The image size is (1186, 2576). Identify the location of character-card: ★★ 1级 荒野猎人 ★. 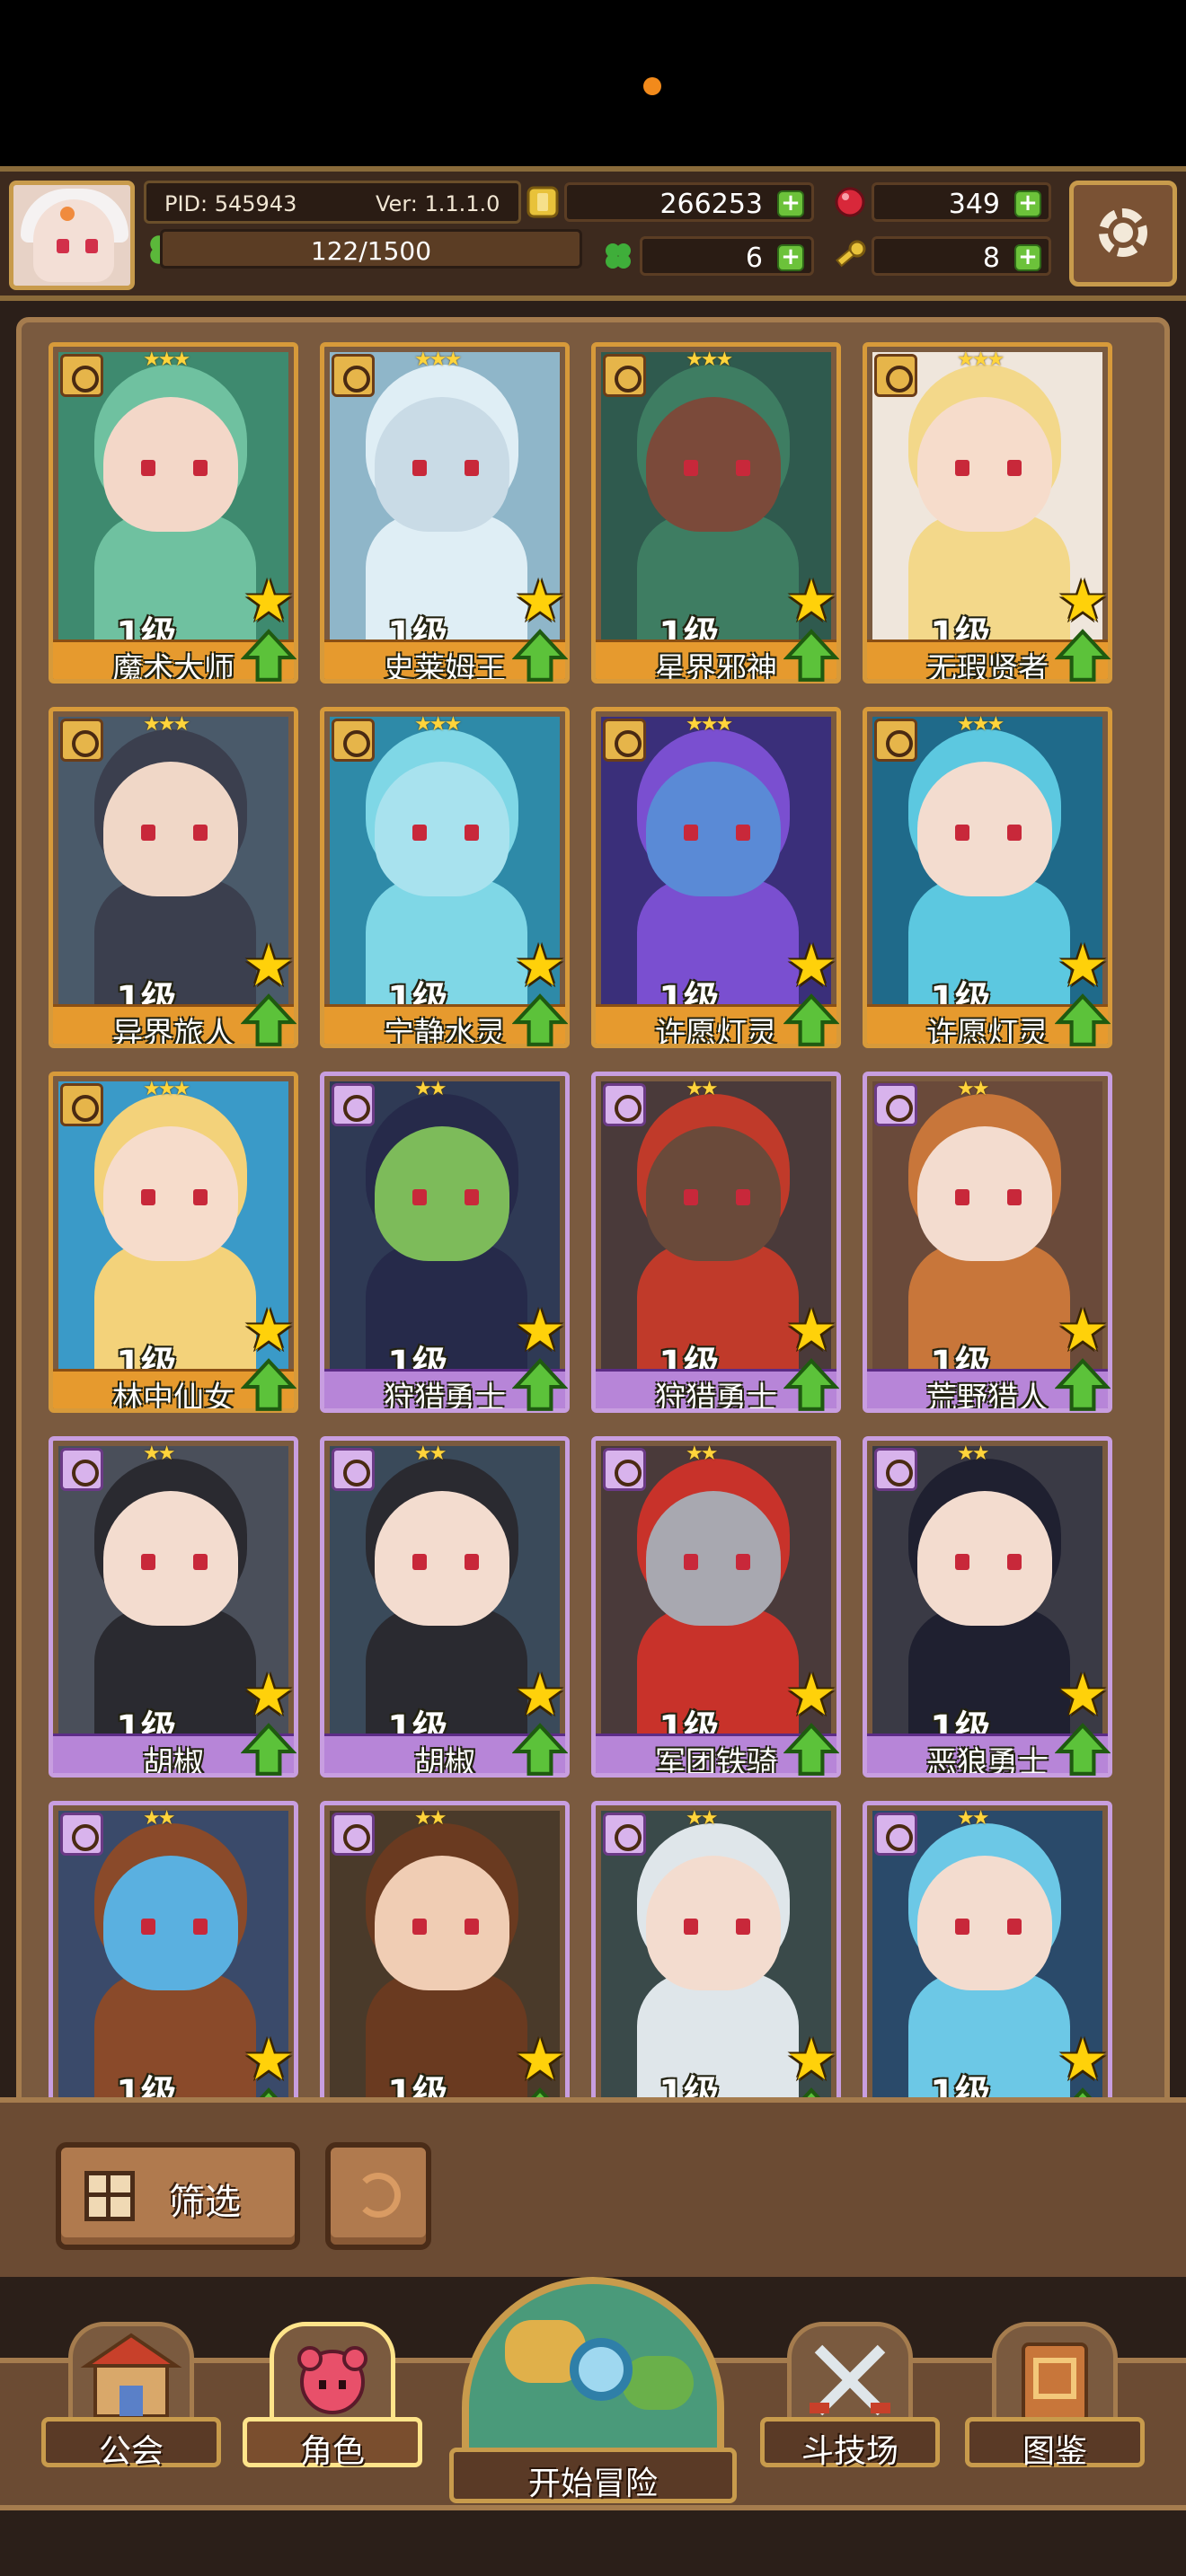
(987, 1242).